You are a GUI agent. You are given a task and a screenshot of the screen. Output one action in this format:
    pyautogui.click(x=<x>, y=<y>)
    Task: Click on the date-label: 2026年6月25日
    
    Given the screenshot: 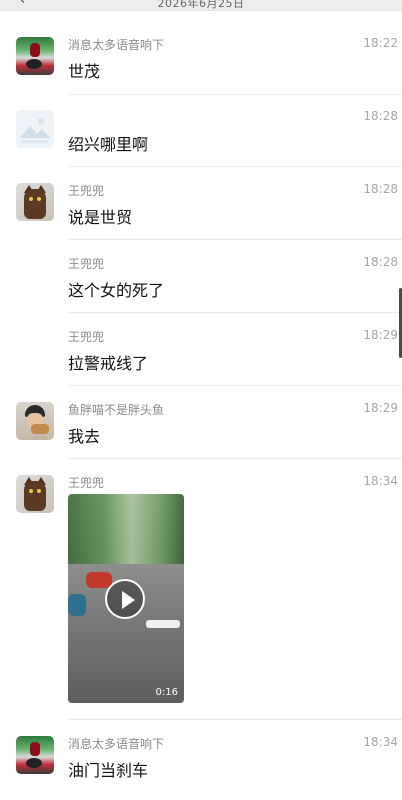 What is the action you would take?
    pyautogui.click(x=201, y=5)
    